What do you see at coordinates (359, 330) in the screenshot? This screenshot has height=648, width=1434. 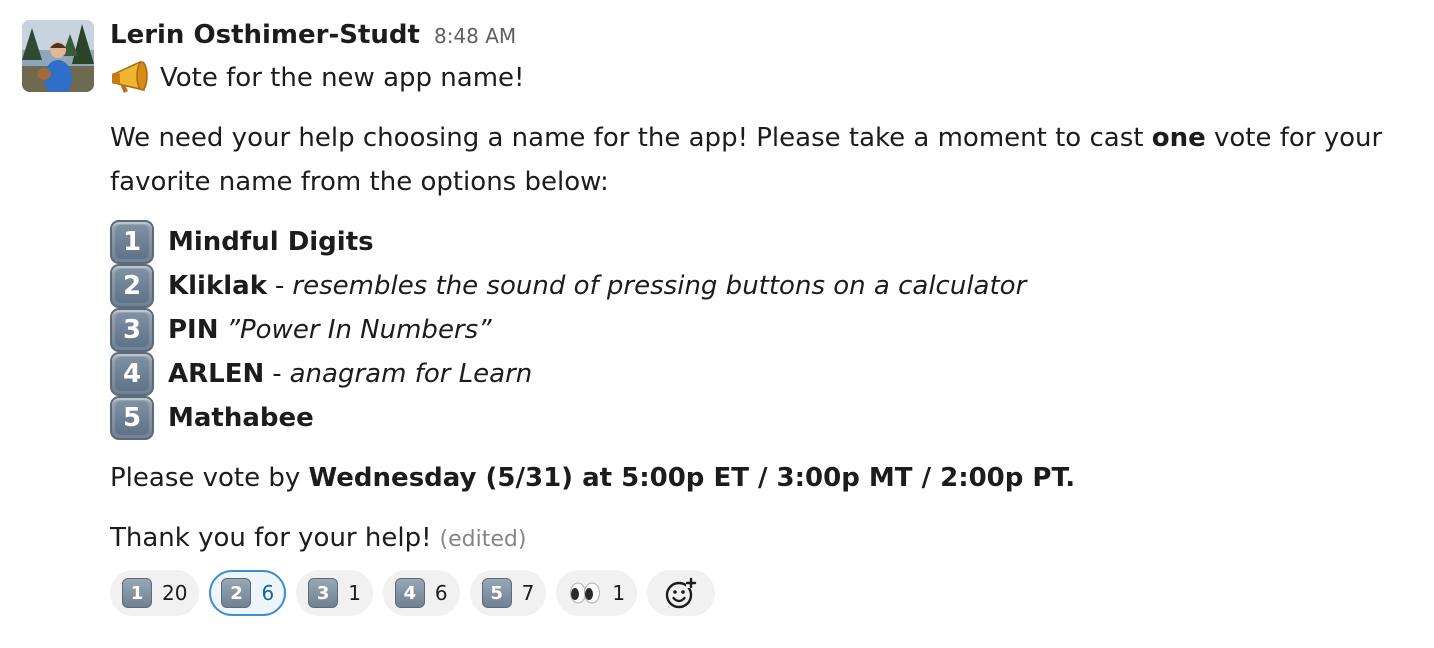 I see `option-description: ”Power In Numbers”` at bounding box center [359, 330].